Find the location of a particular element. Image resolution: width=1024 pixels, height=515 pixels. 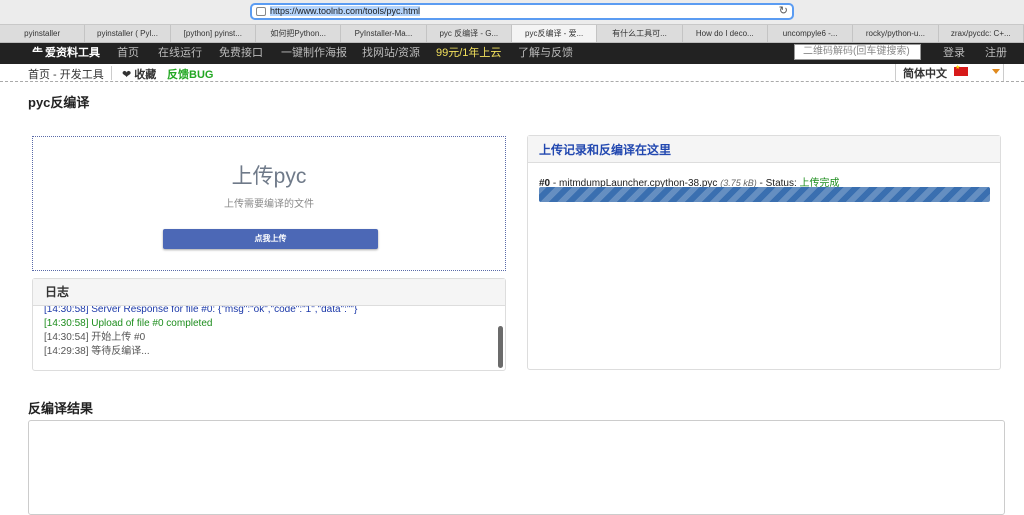

browser-toolbar: https://www.toolnb.com/tools/pyc.html ↻ is located at coordinates (512, 12).